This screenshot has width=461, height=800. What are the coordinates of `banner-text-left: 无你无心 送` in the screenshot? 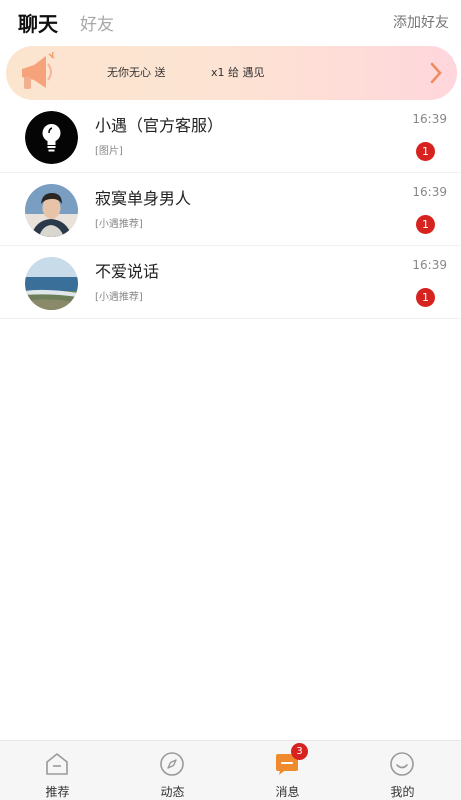 It's located at (136, 72).